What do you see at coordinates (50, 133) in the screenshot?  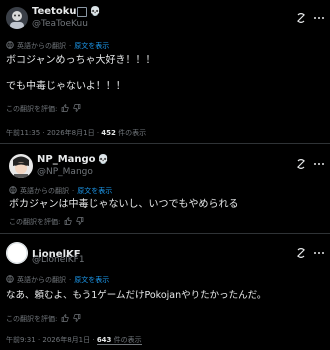 I see `post1-timestamp: 午前11:35 · 2026年8月1日` at bounding box center [50, 133].